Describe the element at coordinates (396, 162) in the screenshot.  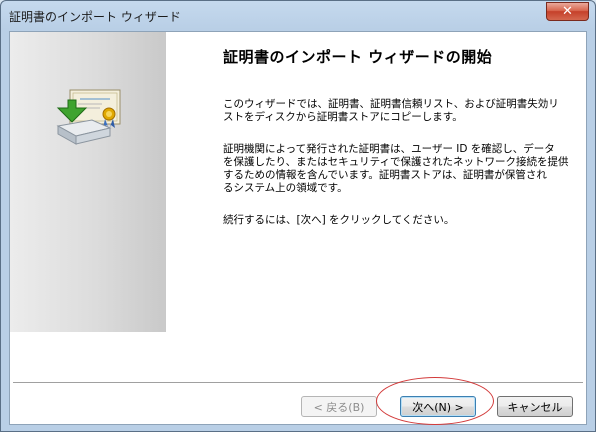
I see `info-line: を保護したり、またはセキュリティで保護されたネットワーク接続を提供` at that location.